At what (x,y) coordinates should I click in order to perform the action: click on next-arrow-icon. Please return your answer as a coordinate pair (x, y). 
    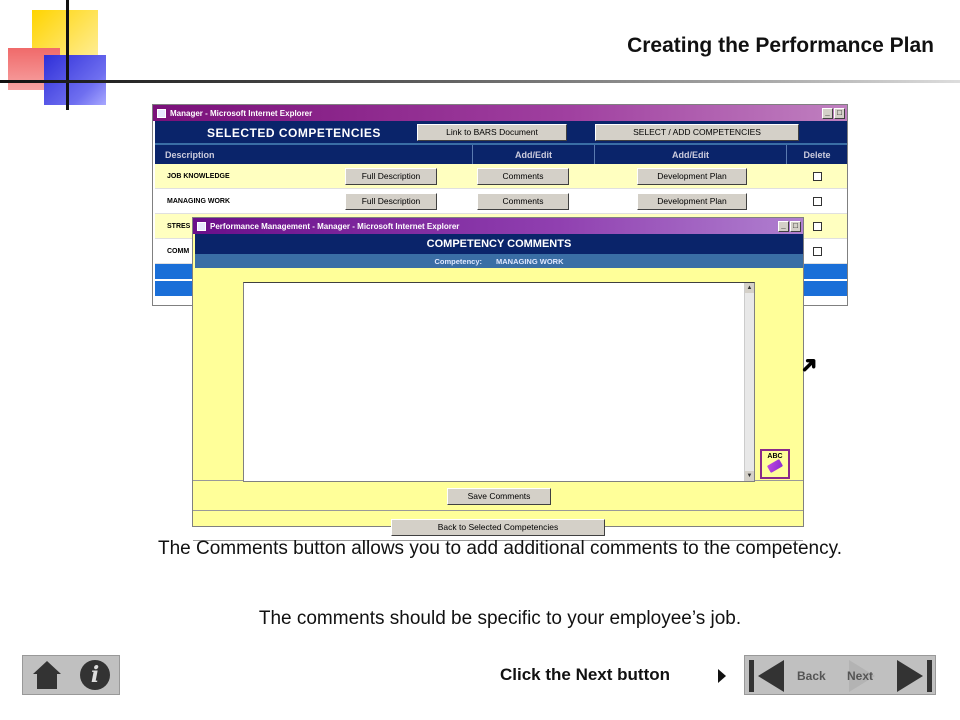
    Looking at the image, I should click on (910, 676).